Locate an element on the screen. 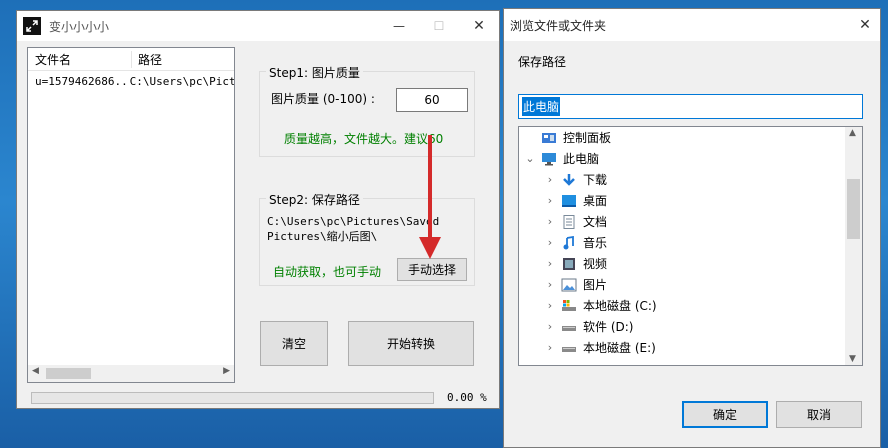  scroll-left-icon: ◀ is located at coordinates (35, 371).